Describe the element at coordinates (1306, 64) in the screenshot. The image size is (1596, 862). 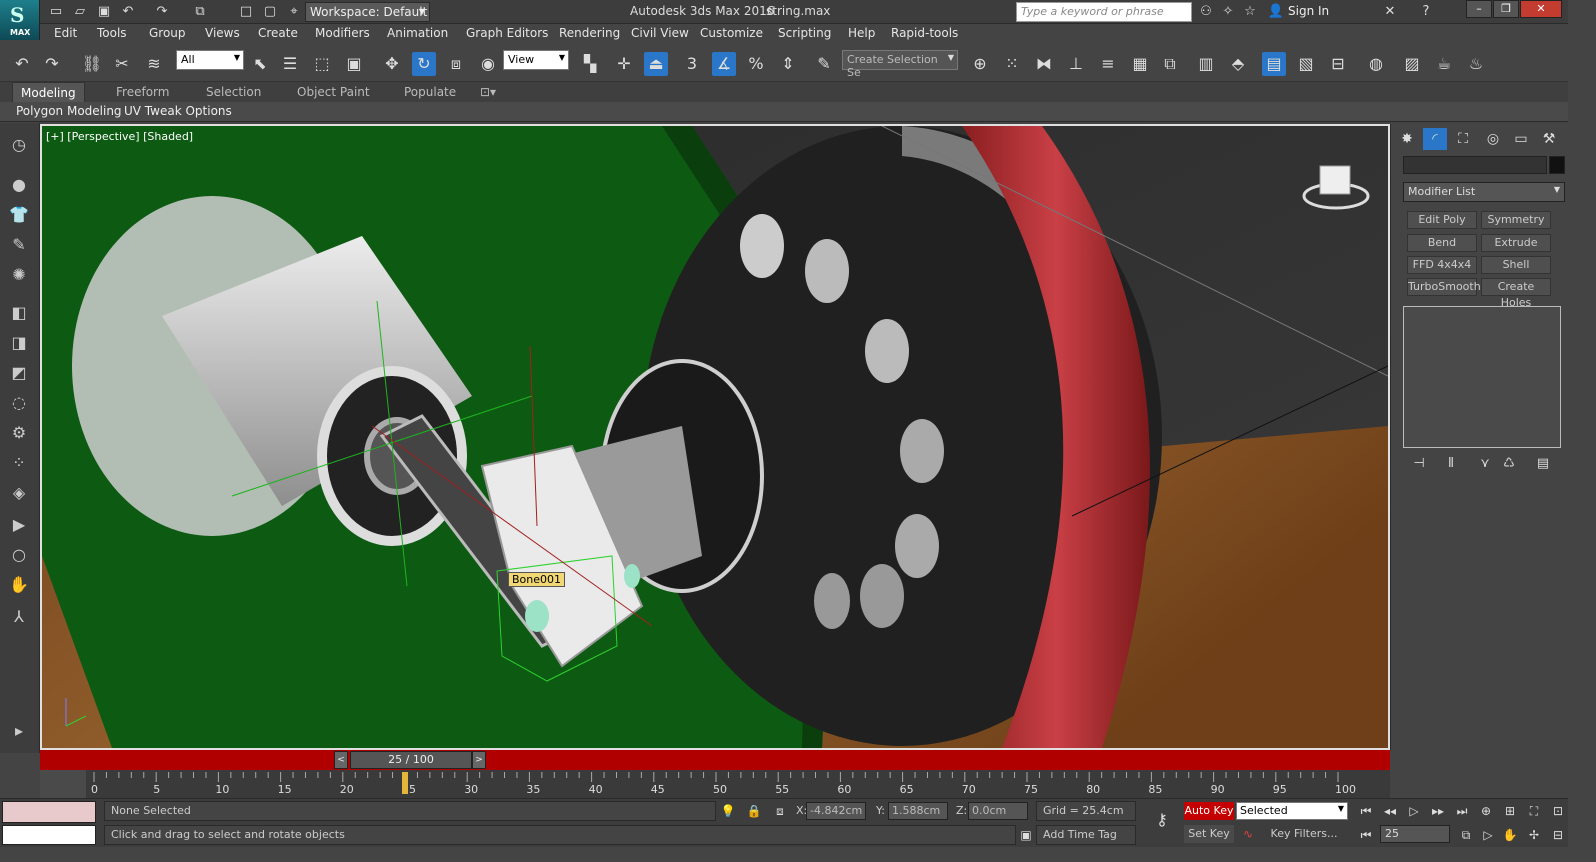
I see `rendered-frame-window-icon: ▧` at that location.